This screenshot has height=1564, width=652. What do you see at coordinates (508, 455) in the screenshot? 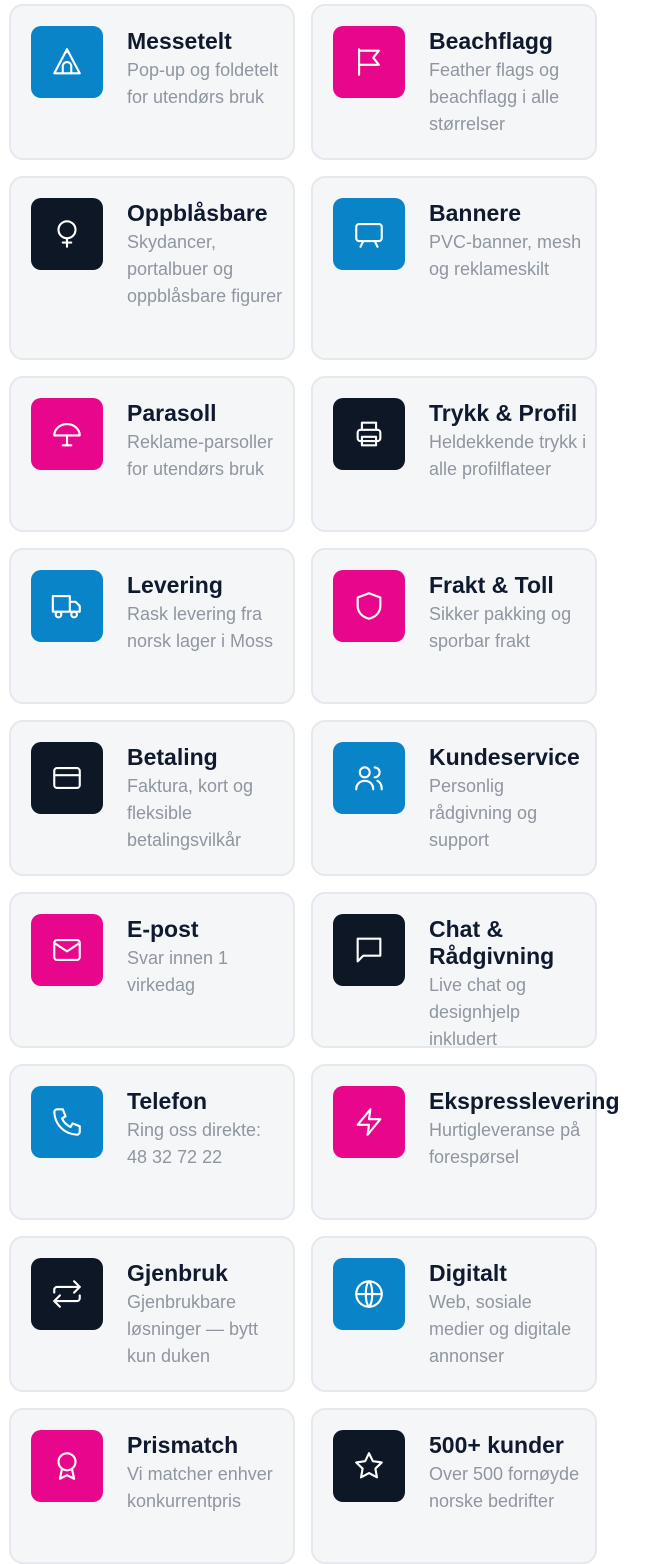
I see `card-description: Heldekkende trykk i alle profilflateer` at bounding box center [508, 455].